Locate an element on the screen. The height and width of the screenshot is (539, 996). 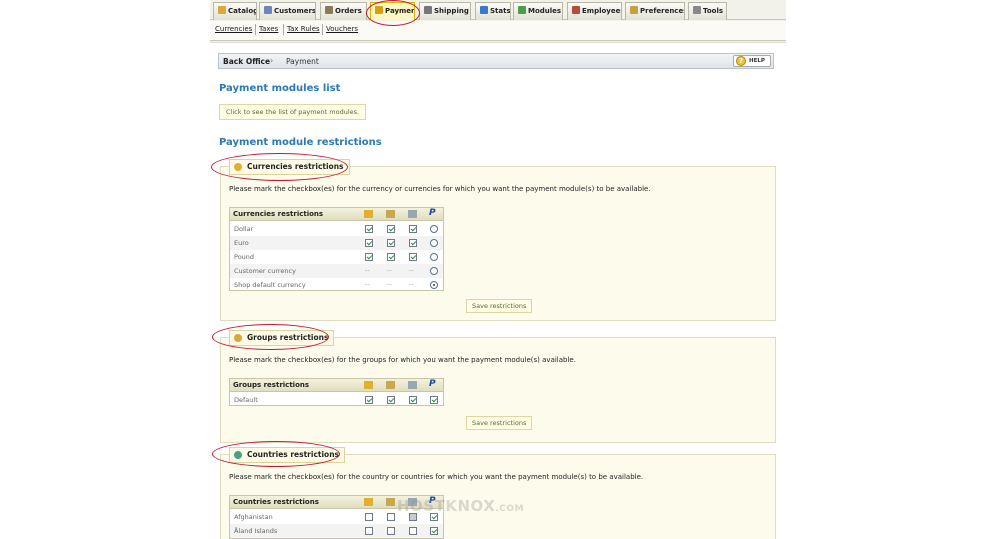
tab-employees: Employees is located at coordinates (594, 11).